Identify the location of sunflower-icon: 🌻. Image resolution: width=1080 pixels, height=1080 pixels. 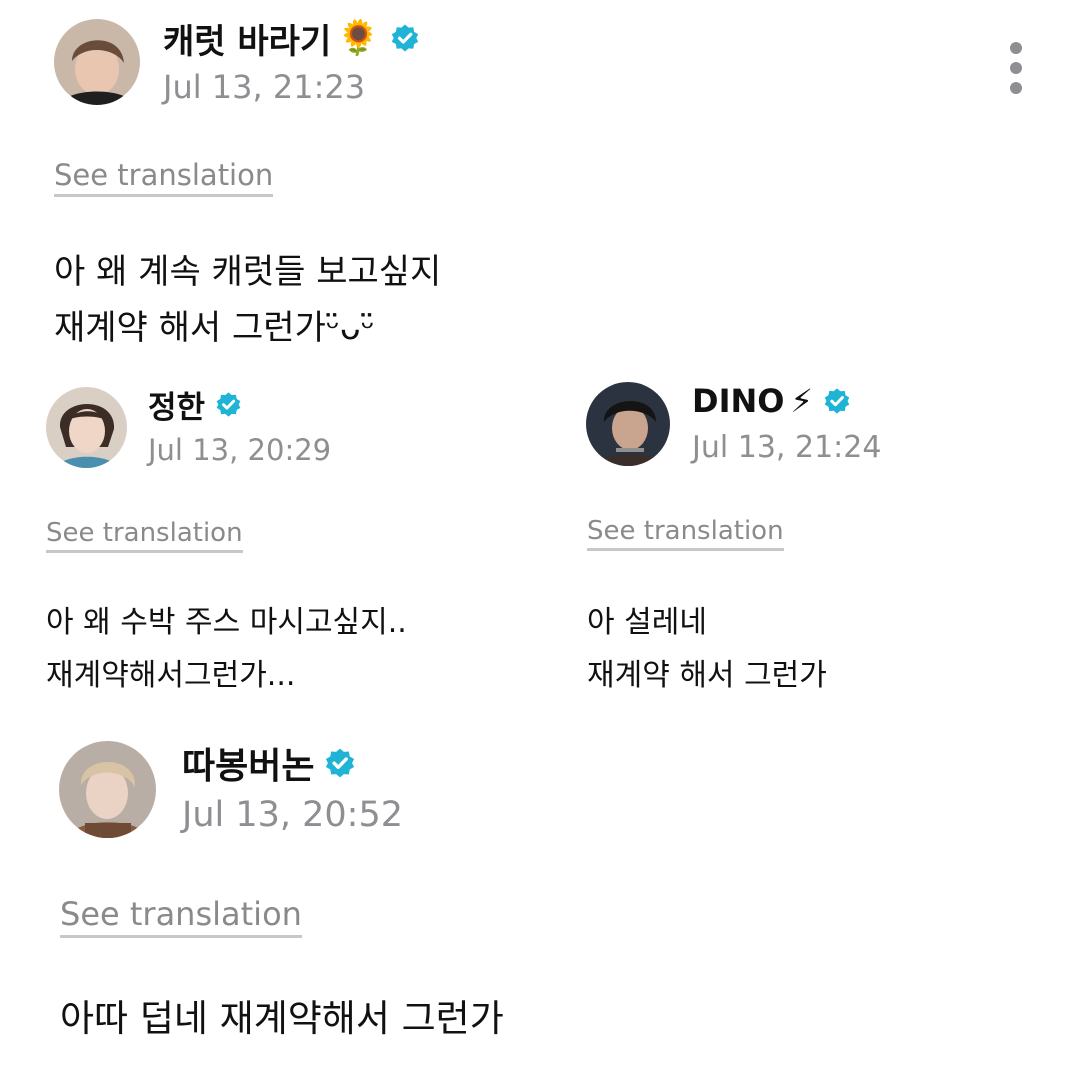
(358, 38).